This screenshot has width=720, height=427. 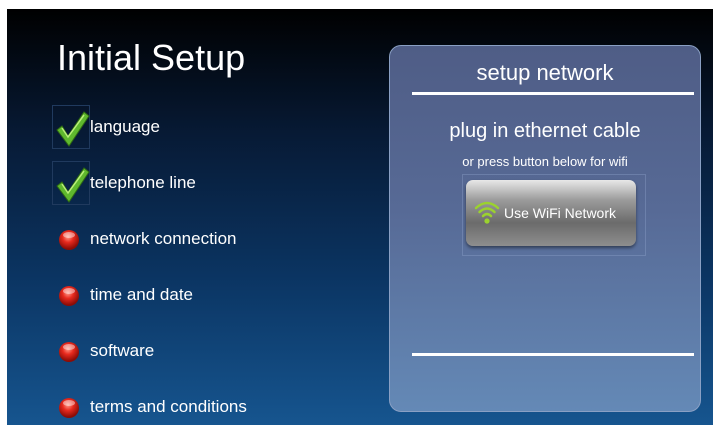 I want to click on divider-top, so click(x=553, y=93).